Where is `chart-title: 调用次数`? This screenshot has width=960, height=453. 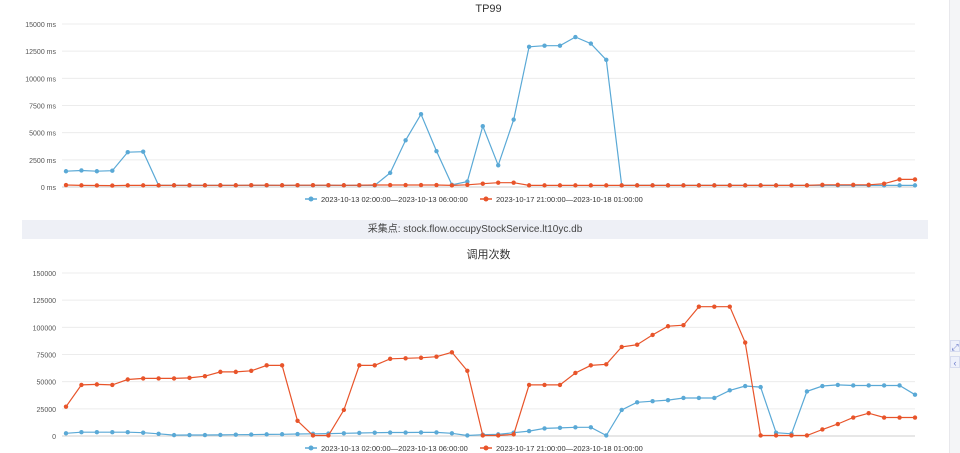
chart-title: 调用次数 is located at coordinates (489, 254).